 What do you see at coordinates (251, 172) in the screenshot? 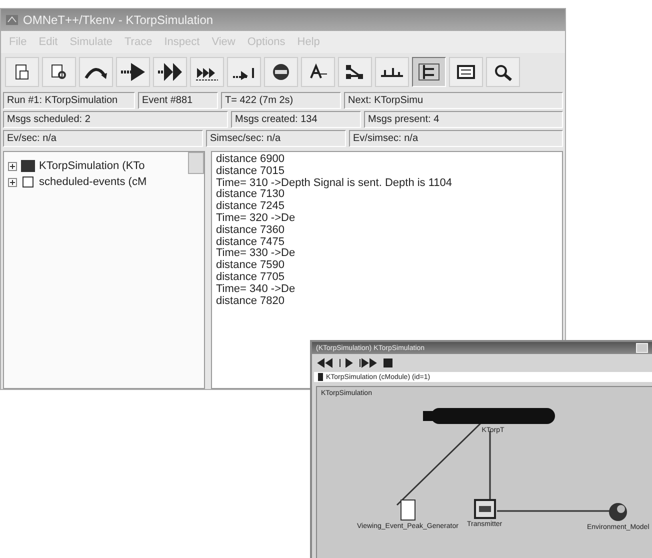
I see `log-line: distance 7015` at bounding box center [251, 172].